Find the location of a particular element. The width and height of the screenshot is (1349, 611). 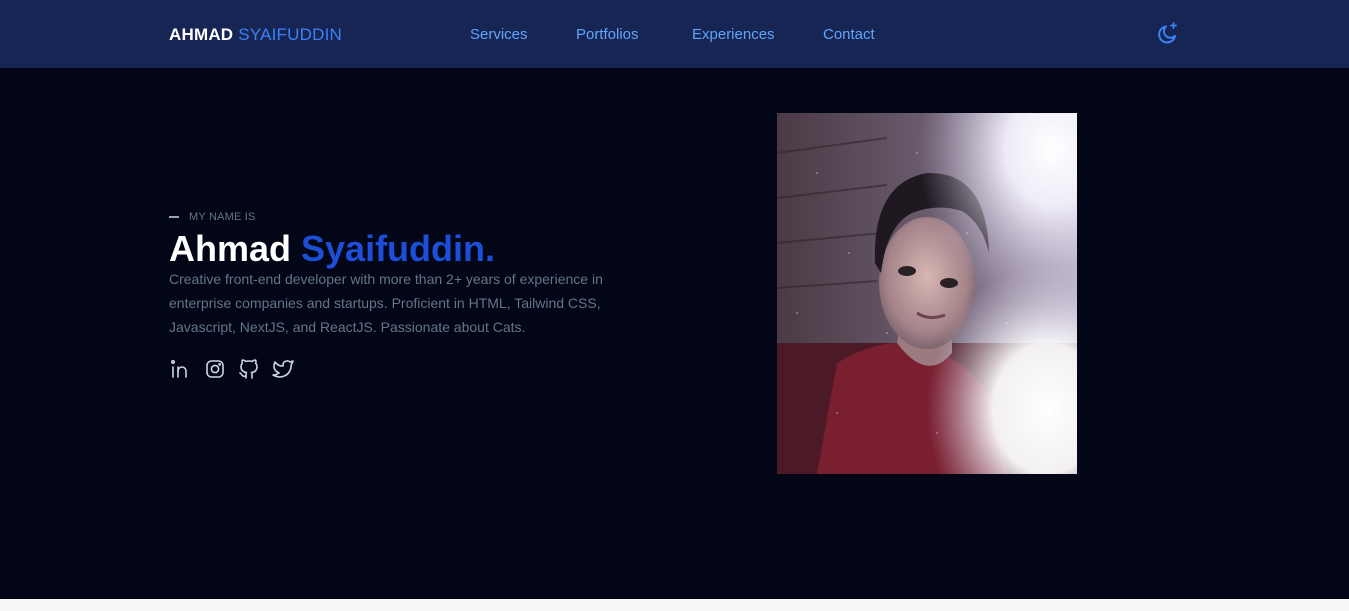

eyebrow-dash is located at coordinates (174, 217).